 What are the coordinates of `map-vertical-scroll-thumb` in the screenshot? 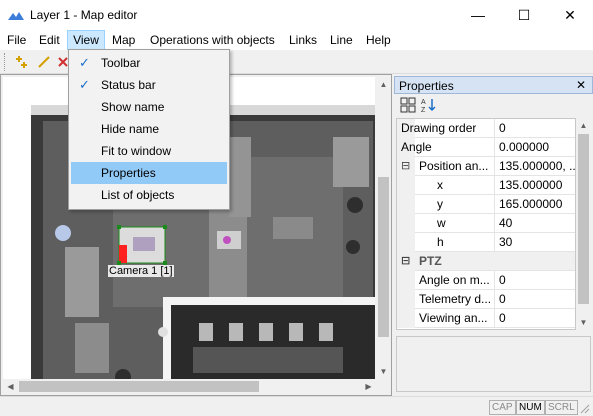 It's located at (383, 257).